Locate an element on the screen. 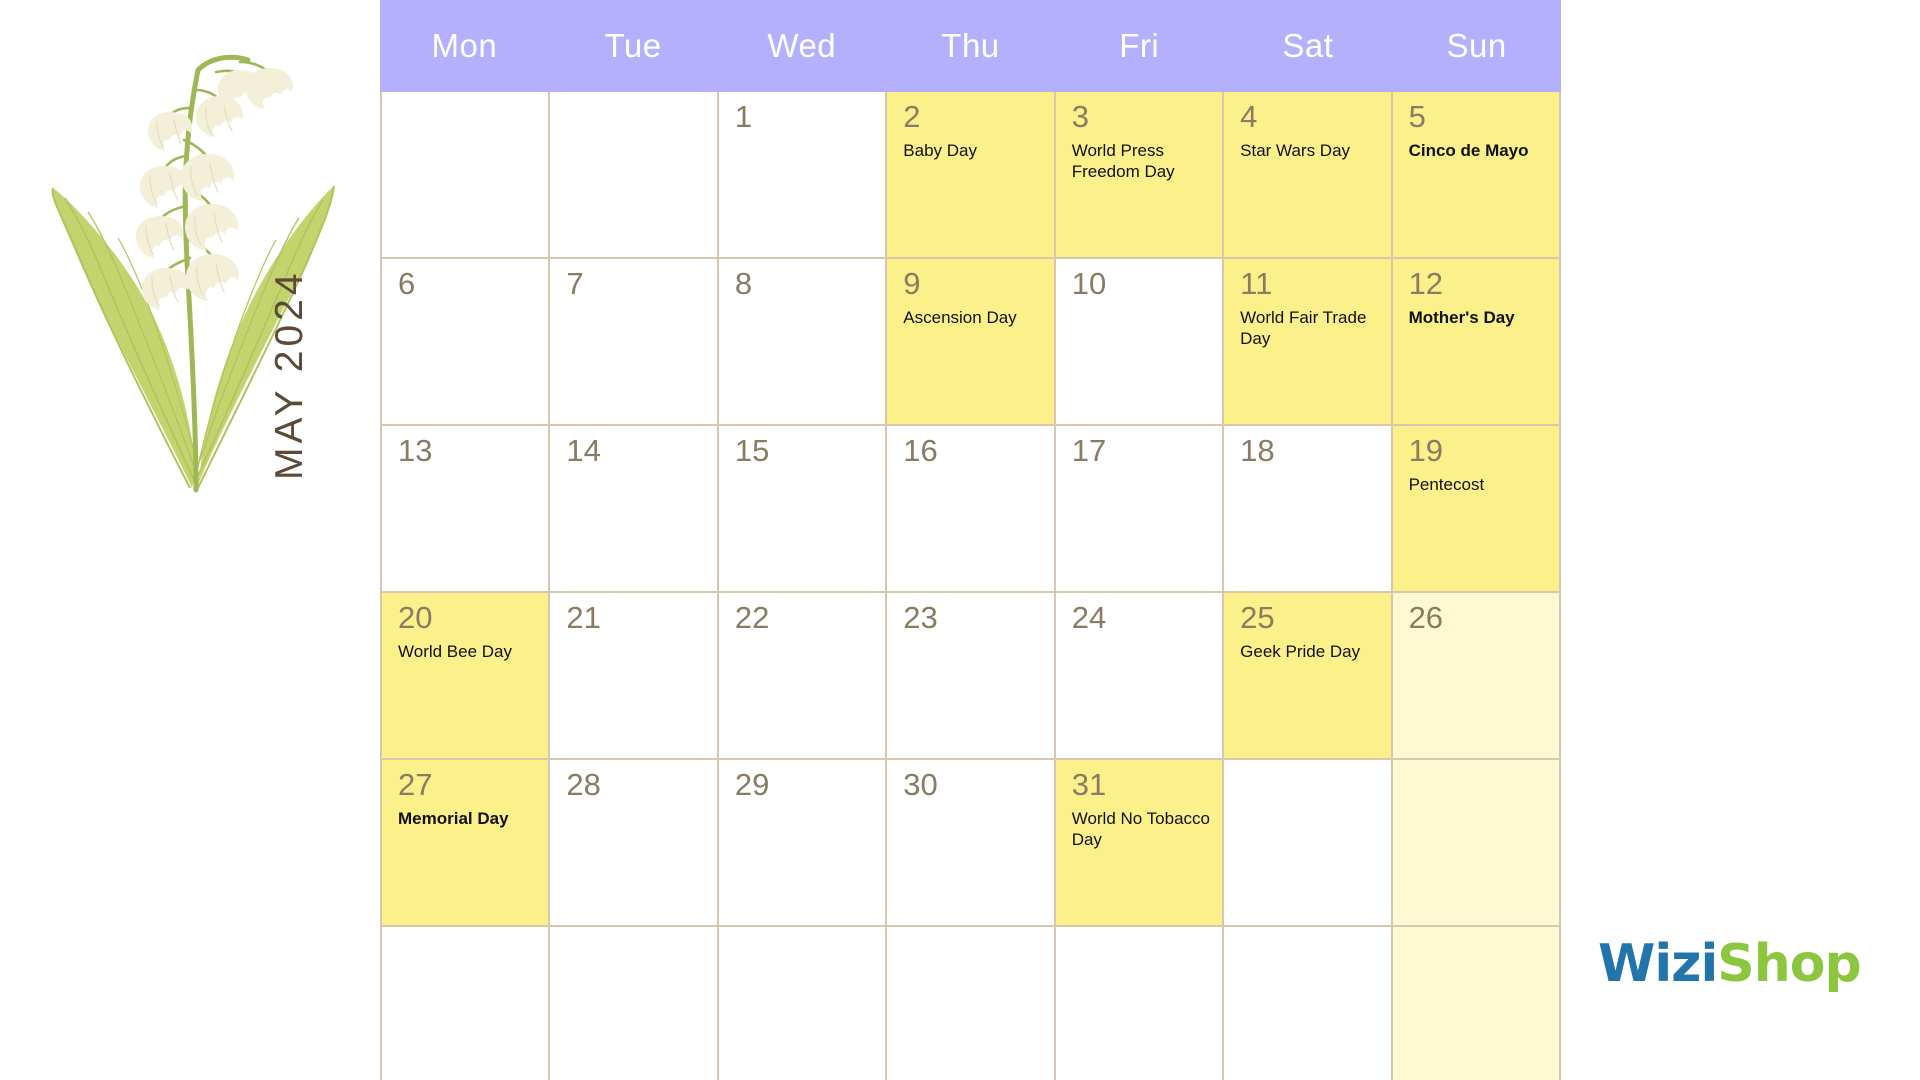 The image size is (1920, 1080). month-title: MAY 2024 is located at coordinates (289, 374).